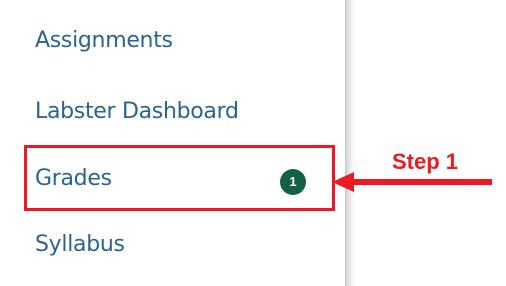 The image size is (506, 286). What do you see at coordinates (73, 178) in the screenshot?
I see `nav-item-label: Grades` at bounding box center [73, 178].